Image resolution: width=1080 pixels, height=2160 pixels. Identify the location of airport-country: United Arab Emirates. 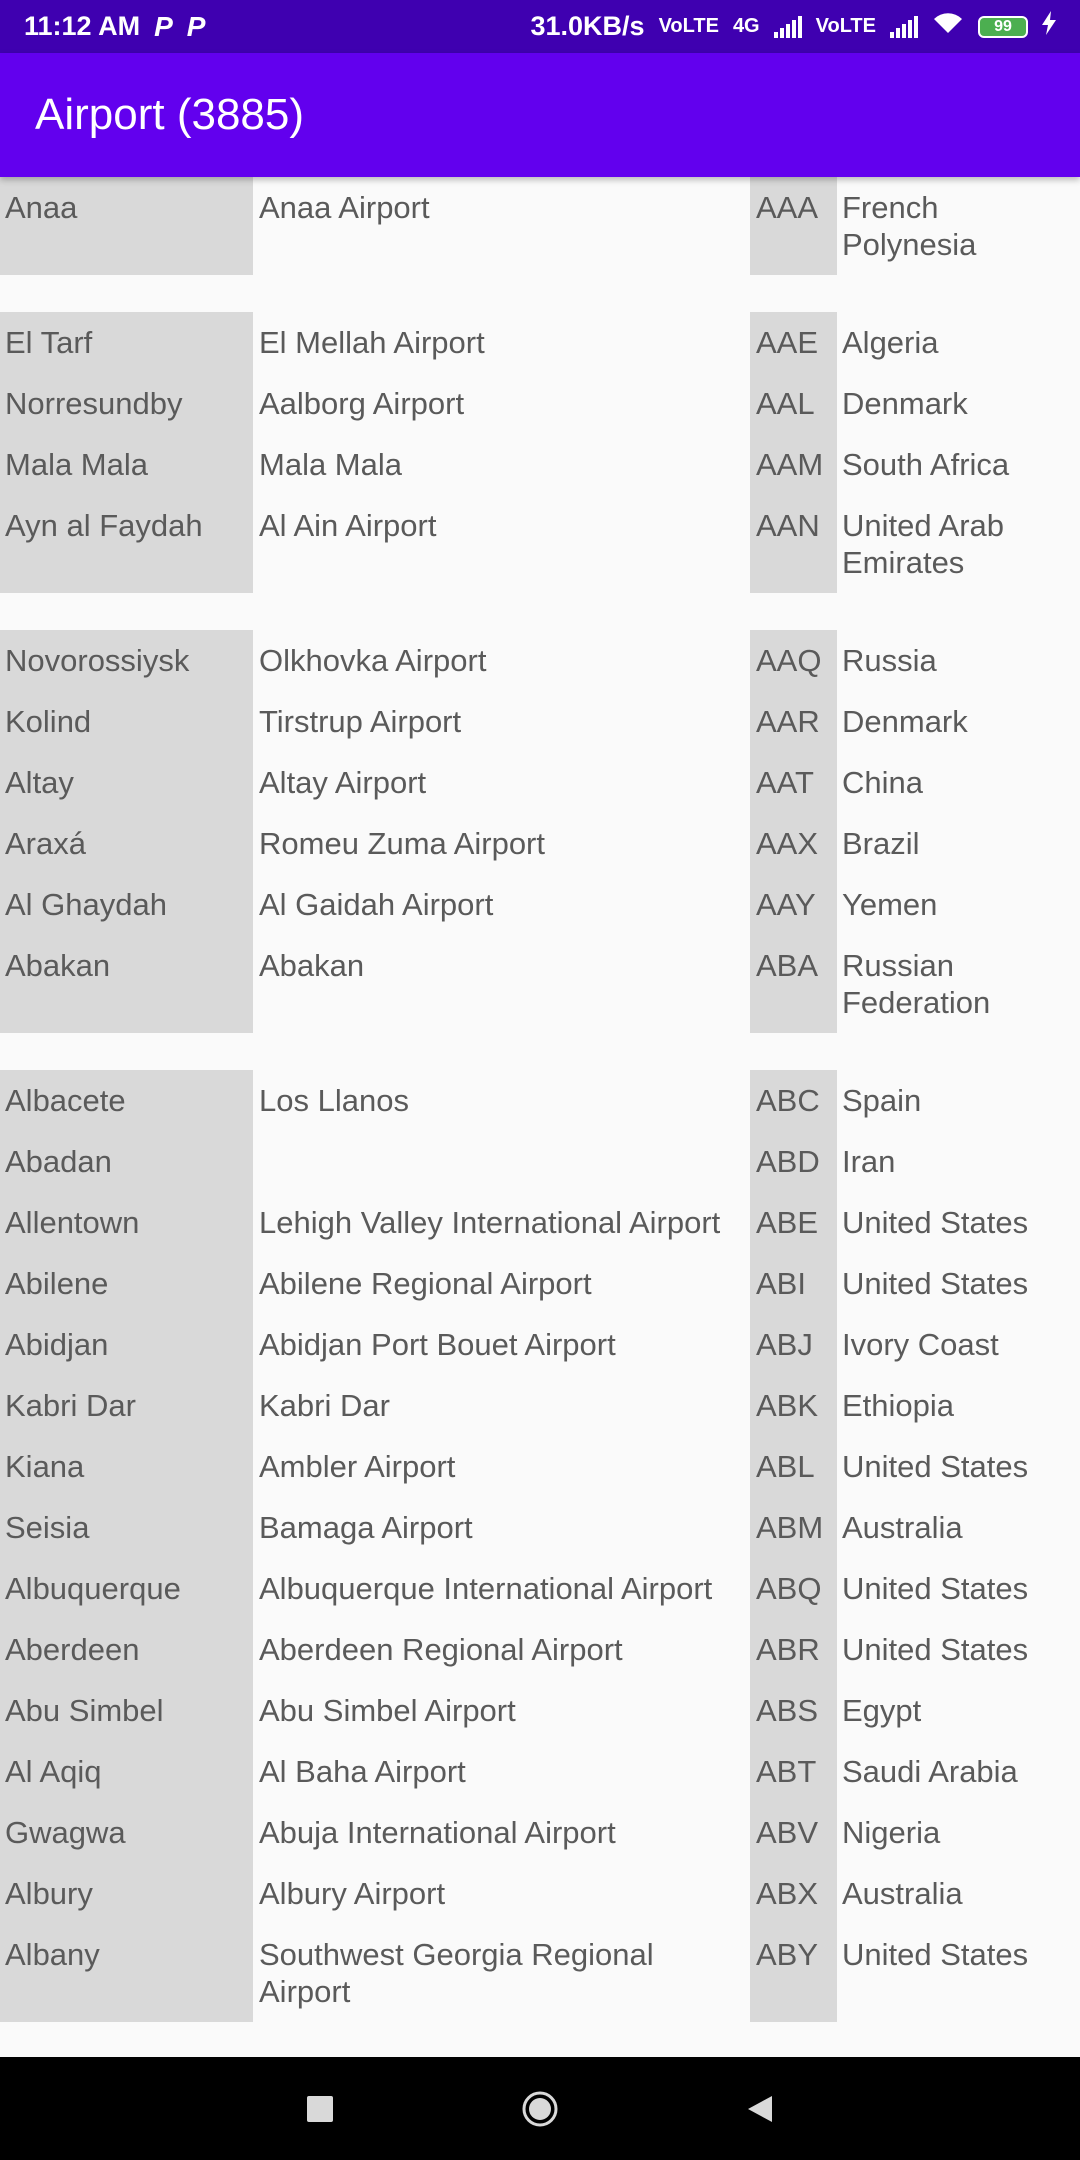
(923, 544).